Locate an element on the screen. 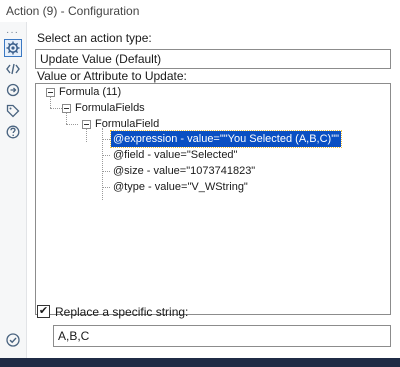  gear-icon is located at coordinates (13, 48).